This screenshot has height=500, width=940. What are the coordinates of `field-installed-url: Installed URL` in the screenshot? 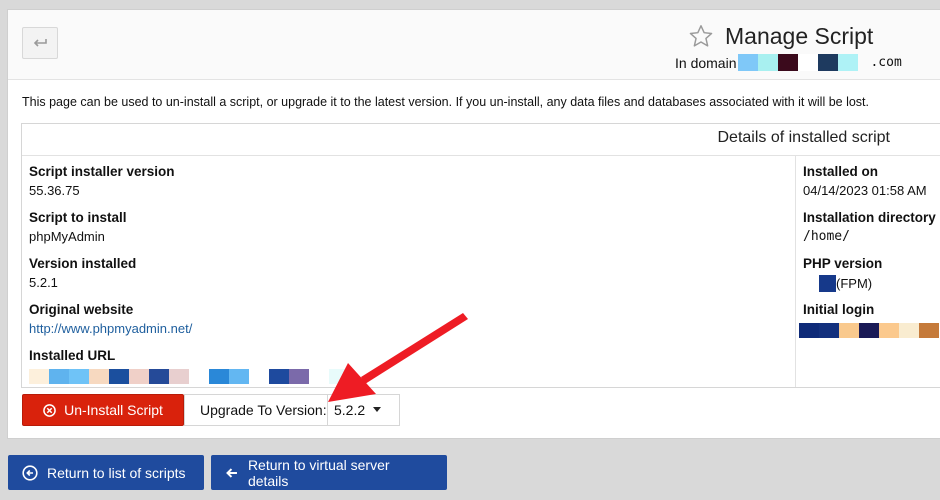 It's located at (189, 366).